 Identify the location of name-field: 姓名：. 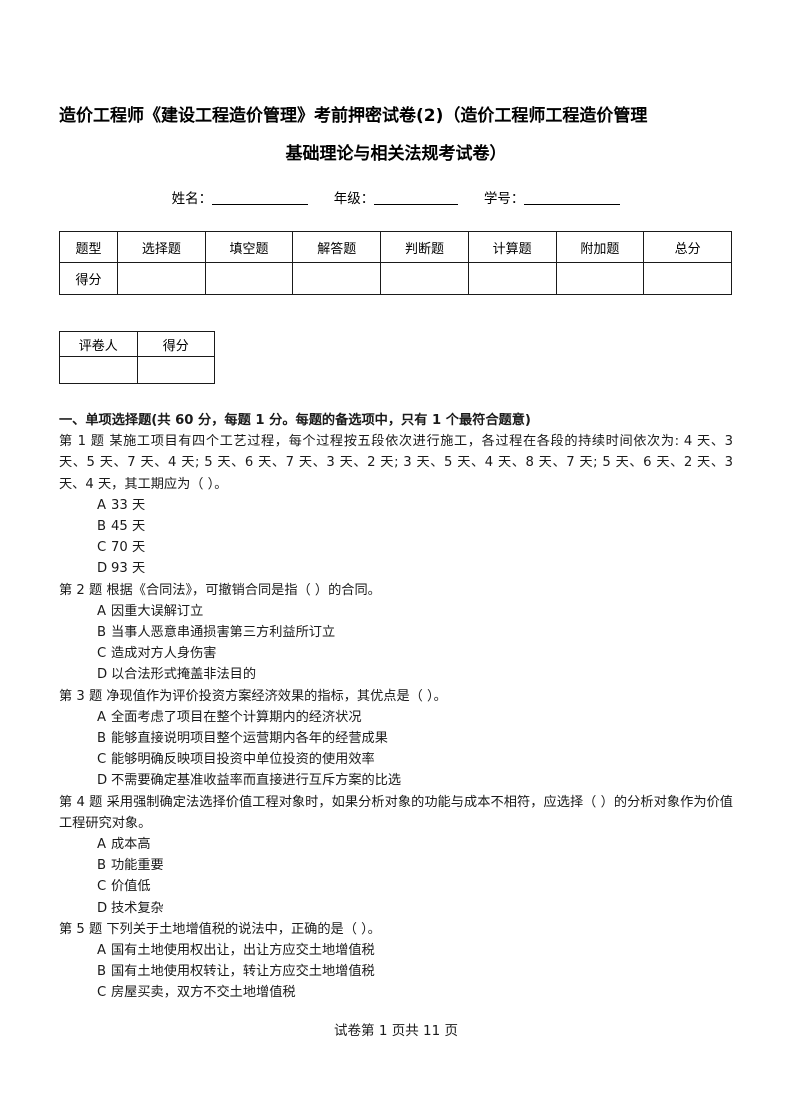
(240, 199).